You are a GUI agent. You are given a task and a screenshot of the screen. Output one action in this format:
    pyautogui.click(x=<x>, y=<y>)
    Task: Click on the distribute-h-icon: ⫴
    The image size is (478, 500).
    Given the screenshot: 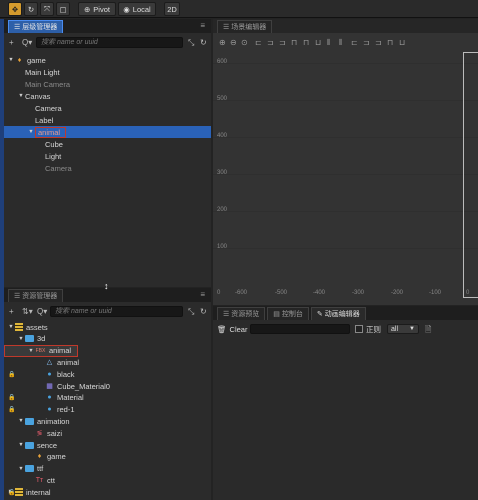 What is the action you would take?
    pyautogui.click(x=328, y=43)
    